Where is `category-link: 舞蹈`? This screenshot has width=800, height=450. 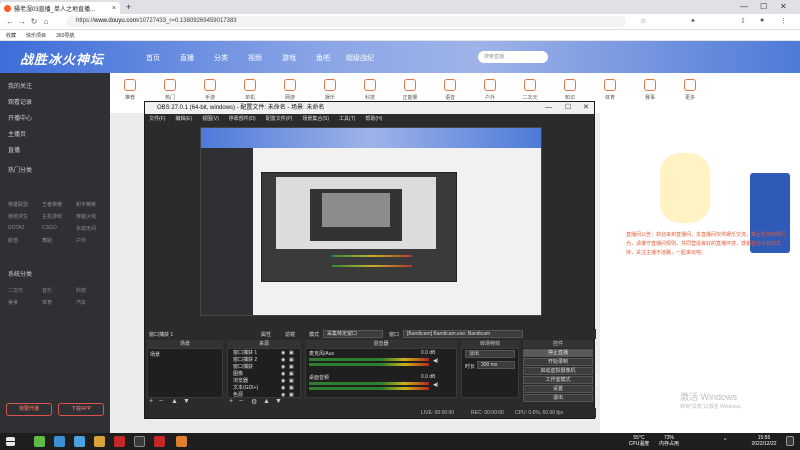 category-link: 舞蹈 is located at coordinates (47, 240).